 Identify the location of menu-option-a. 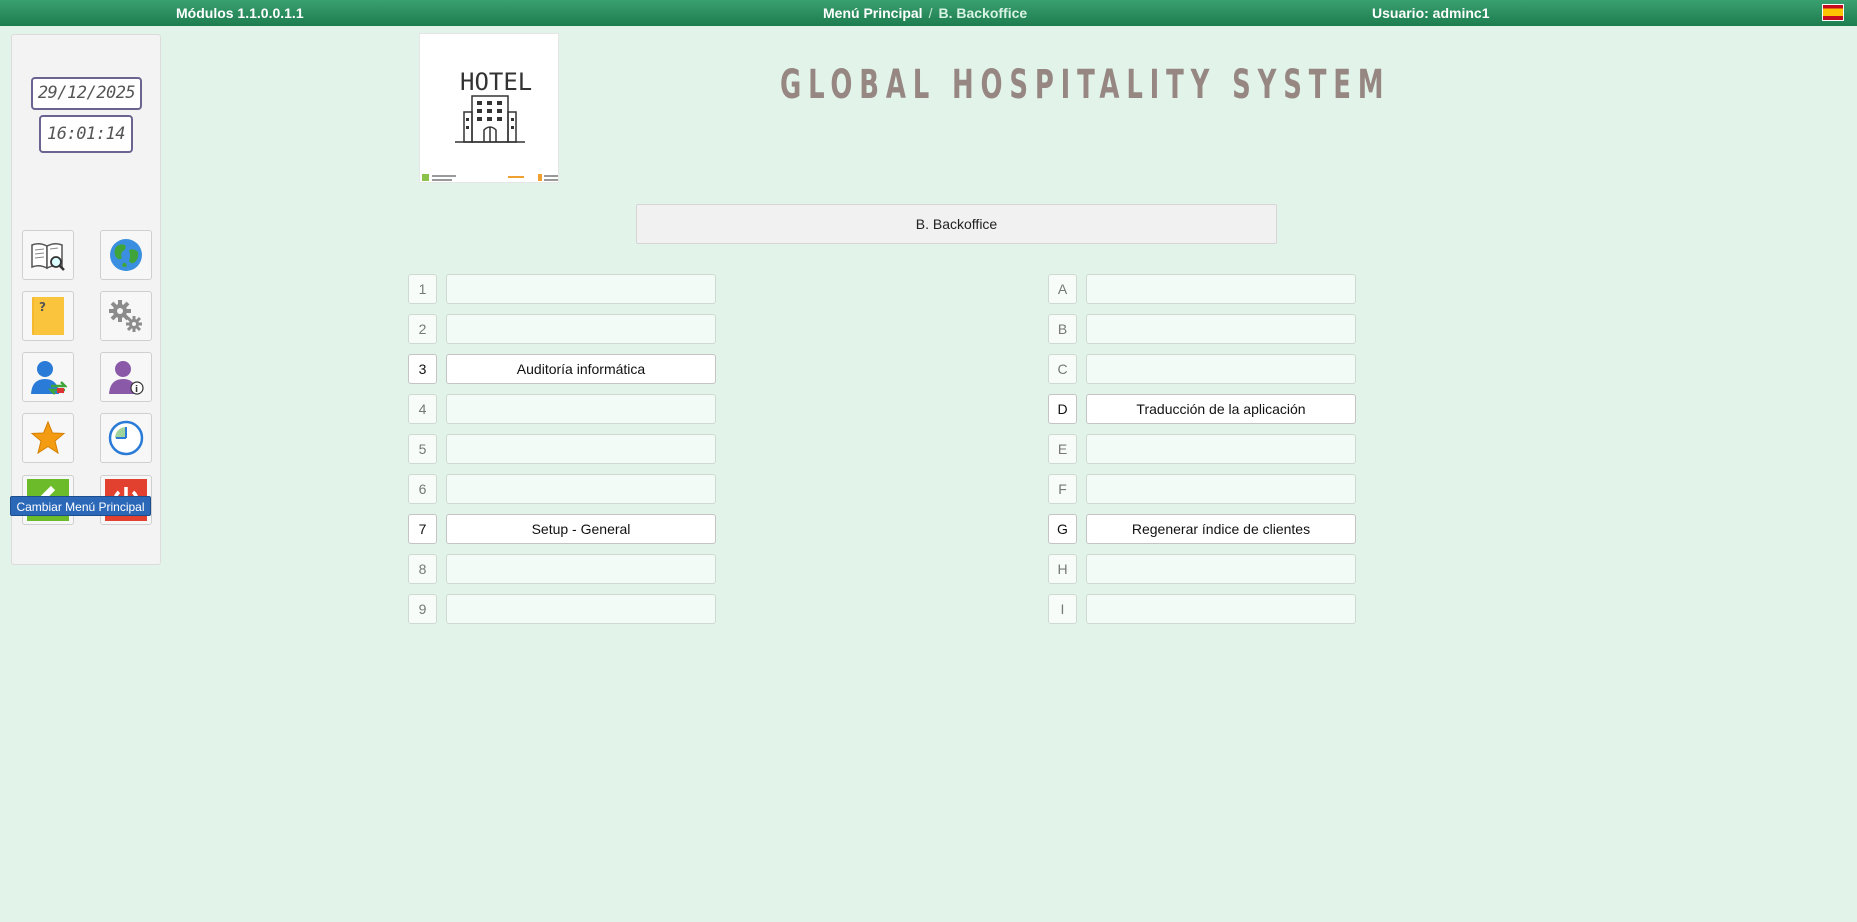
(1221, 289).